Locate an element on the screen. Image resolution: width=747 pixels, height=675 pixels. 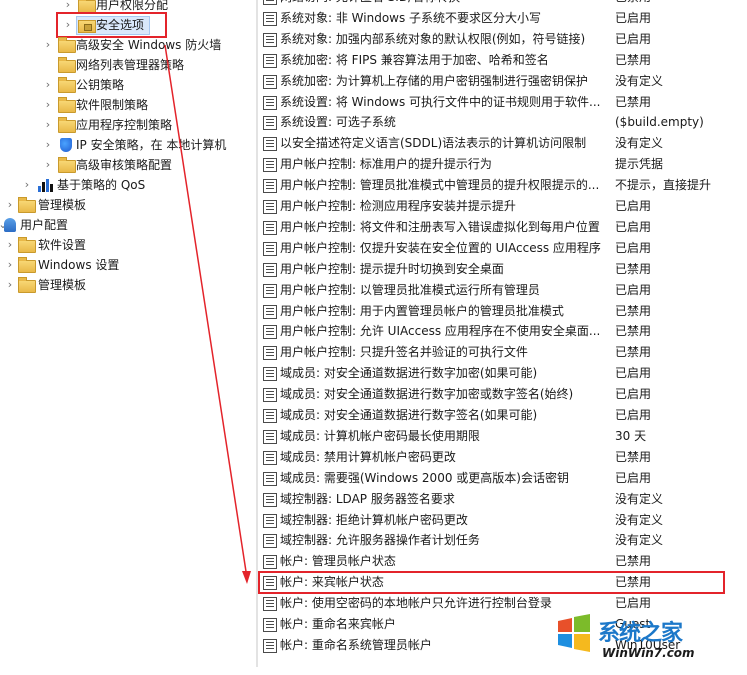
windows-logo-icon is located at coordinates (574, 633).